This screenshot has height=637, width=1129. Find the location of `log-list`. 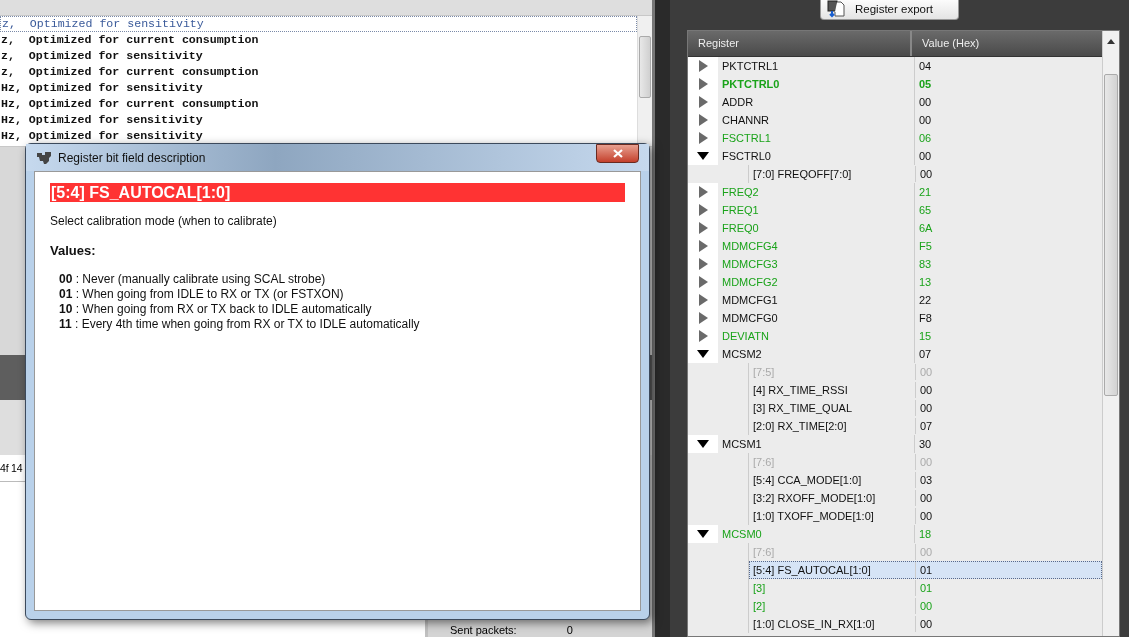

log-list is located at coordinates (326, 81).